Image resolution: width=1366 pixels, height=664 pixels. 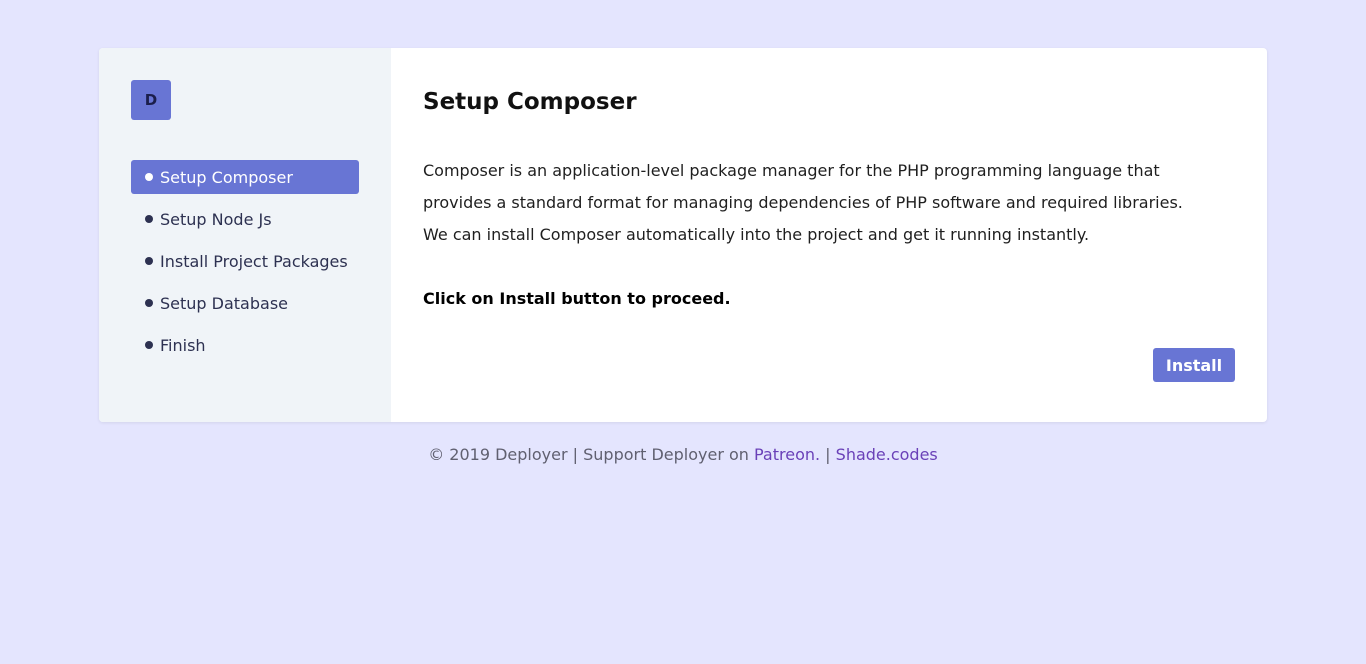 I want to click on step-label: Install Project Packages, so click(x=254, y=261).